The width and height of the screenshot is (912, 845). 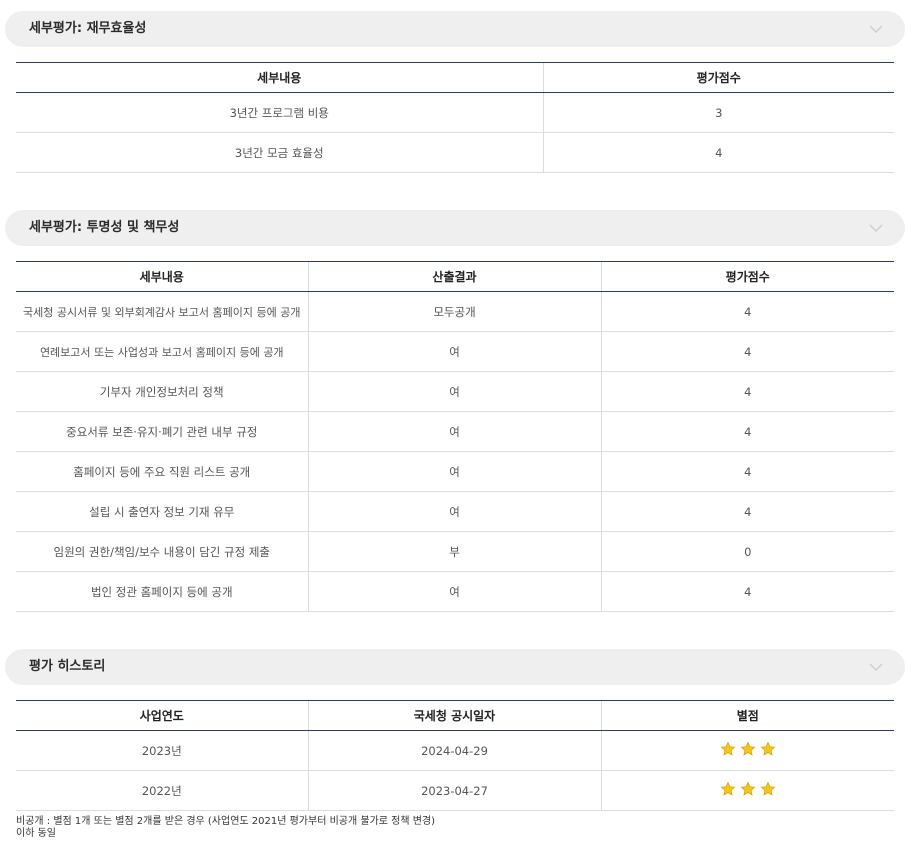 I want to click on footnote-line: 이하 동일, so click(x=36, y=833).